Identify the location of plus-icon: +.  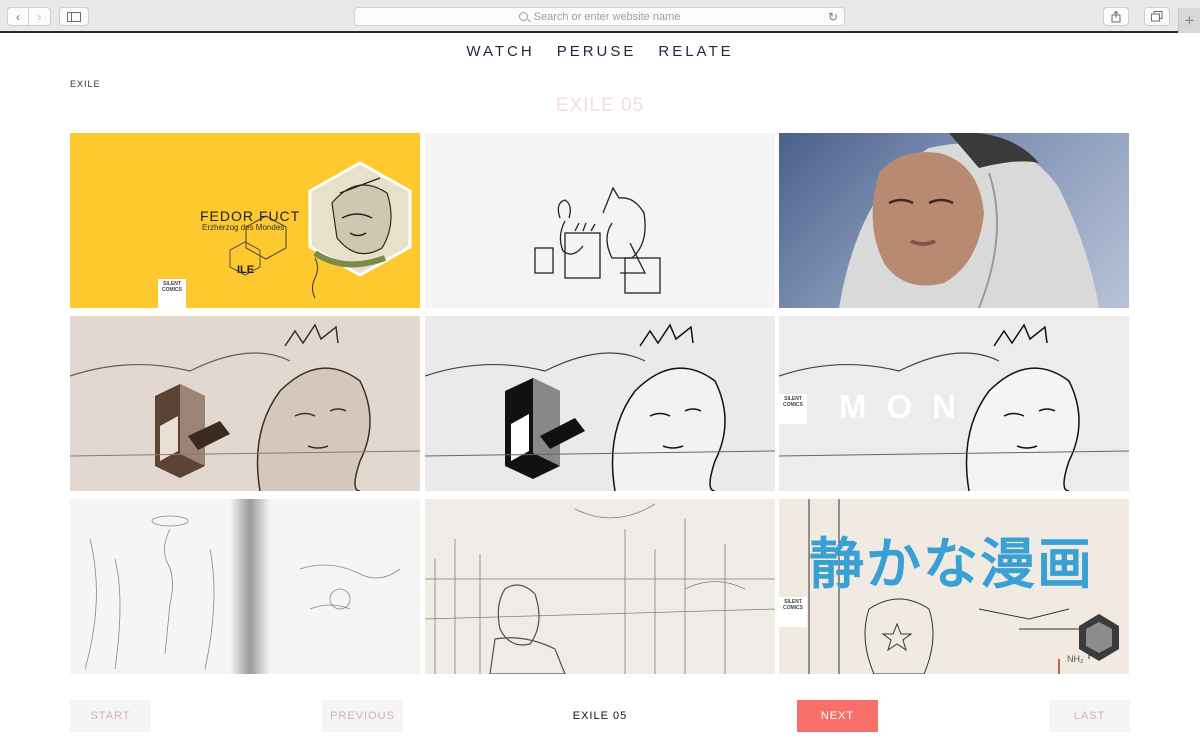
(1189, 20).